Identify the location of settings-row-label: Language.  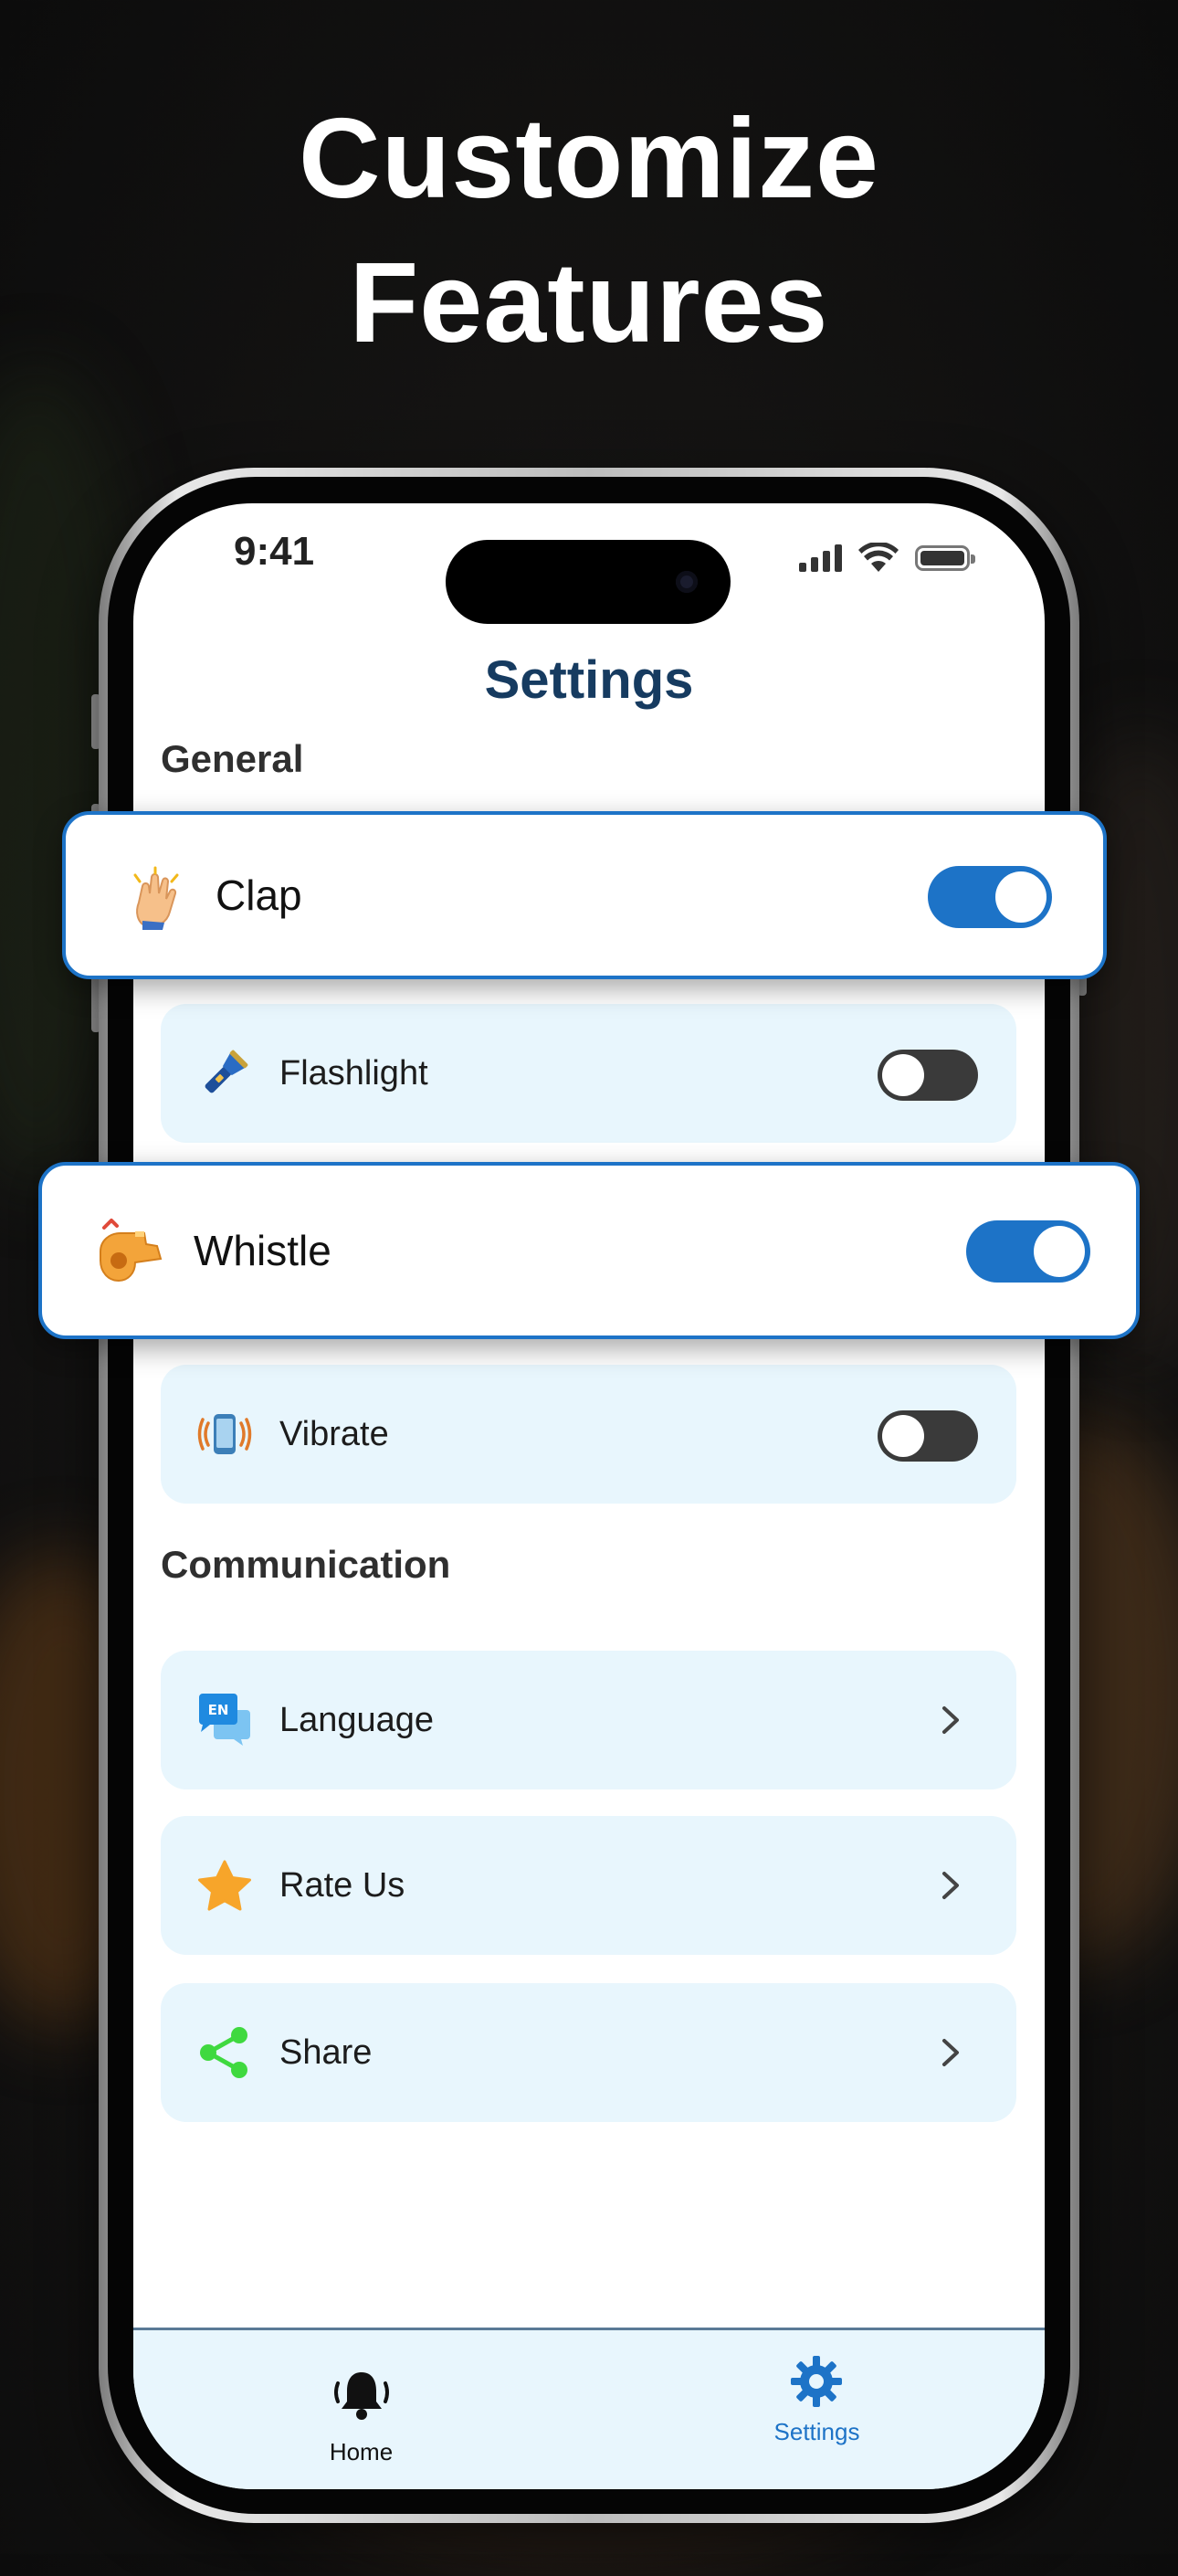
(357, 1720).